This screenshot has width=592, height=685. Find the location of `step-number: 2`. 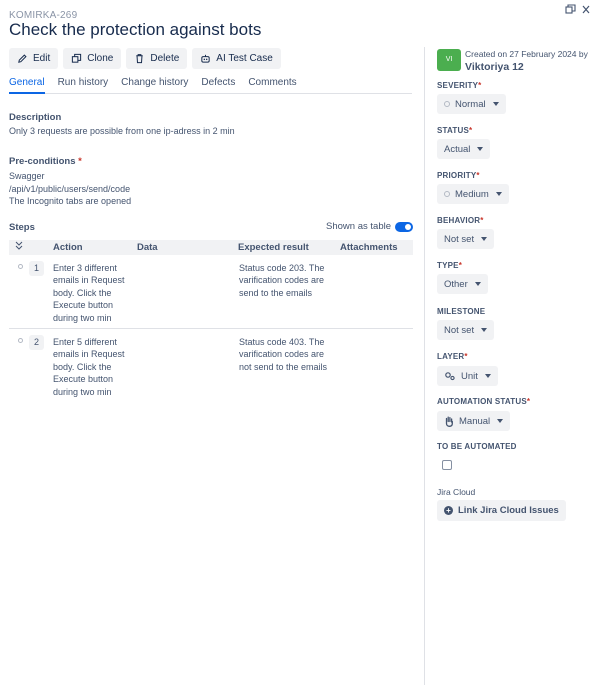

step-number: 2 is located at coordinates (36, 342).